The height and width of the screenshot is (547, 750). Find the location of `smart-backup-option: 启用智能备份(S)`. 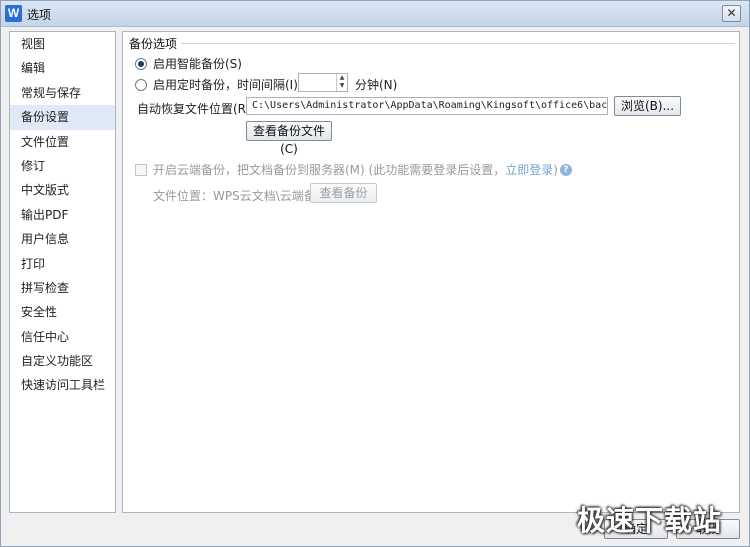

smart-backup-option: 启用智能备份(S) is located at coordinates (188, 63).